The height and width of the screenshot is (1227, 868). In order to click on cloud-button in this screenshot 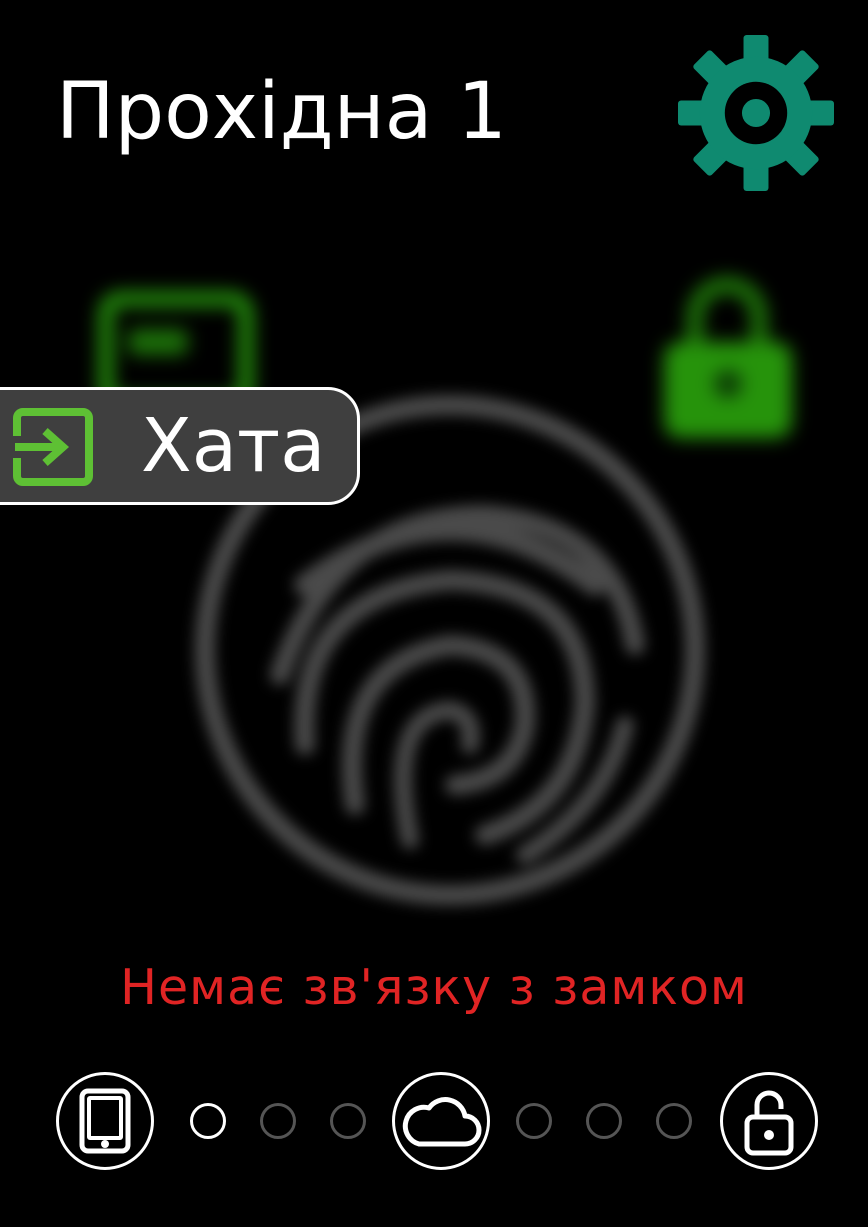, I will do `click(441, 1121)`.